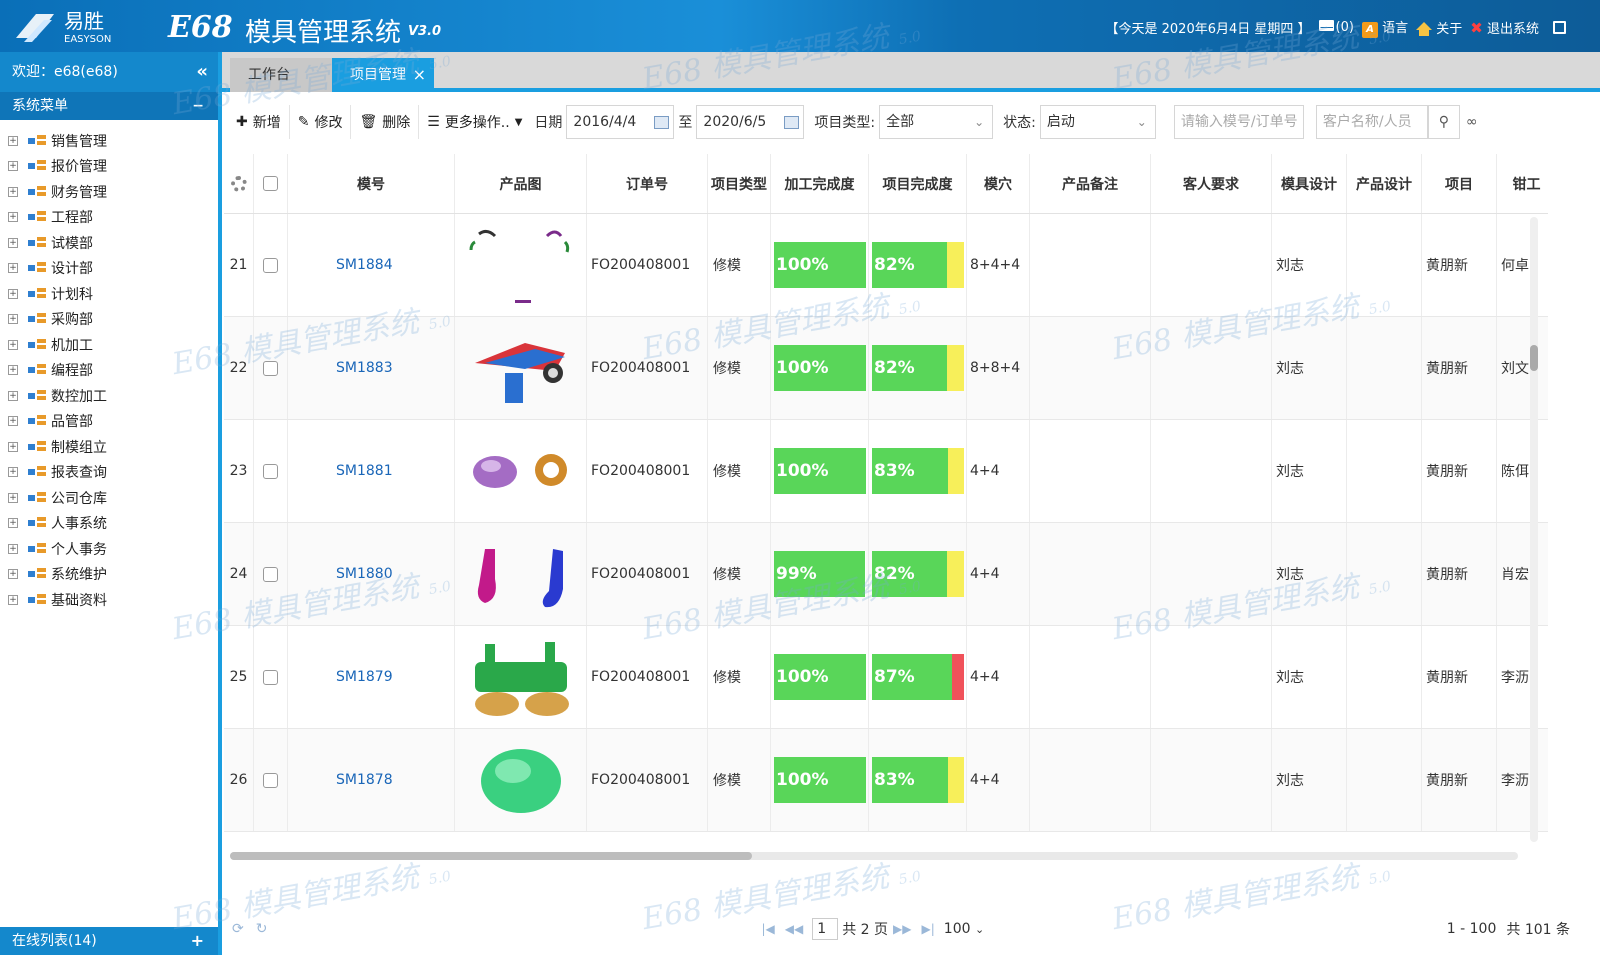 The image size is (1600, 955). What do you see at coordinates (109, 218) in the screenshot?
I see `menu-item: + 工程部` at bounding box center [109, 218].